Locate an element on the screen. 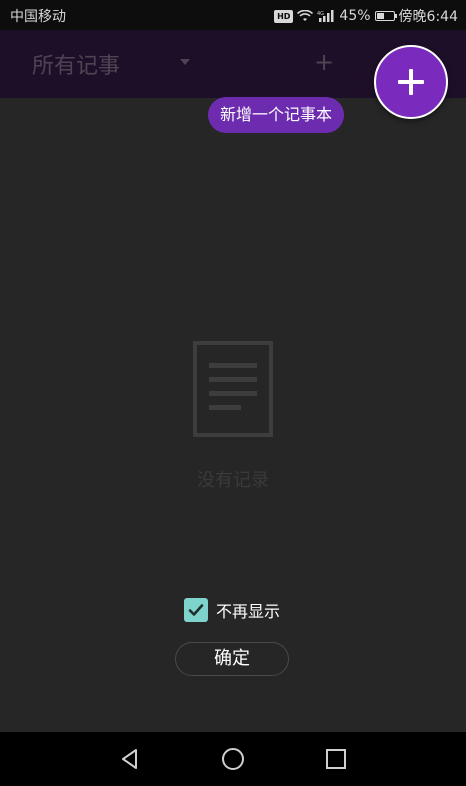 This screenshot has width=466, height=786. battery-level is located at coordinates (380, 16).